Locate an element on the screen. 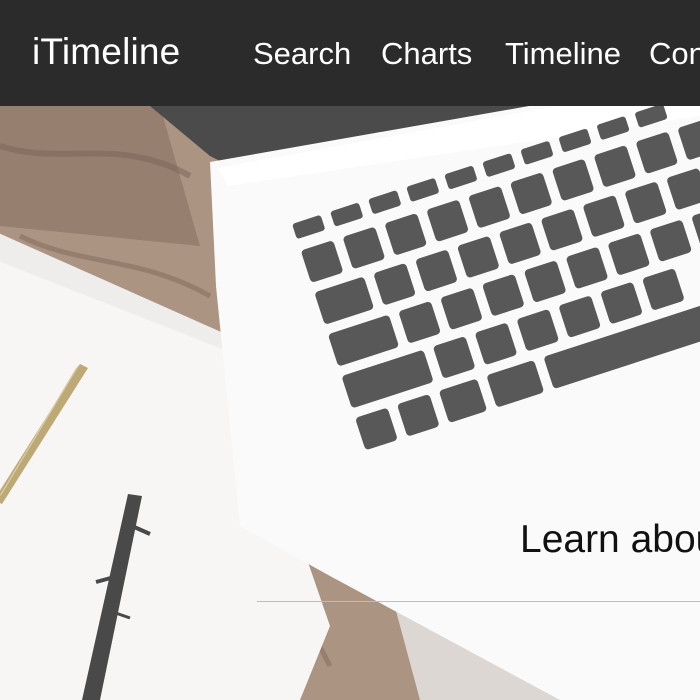 This screenshot has width=700, height=700. nav-link-contact: Con is located at coordinates (674, 54).